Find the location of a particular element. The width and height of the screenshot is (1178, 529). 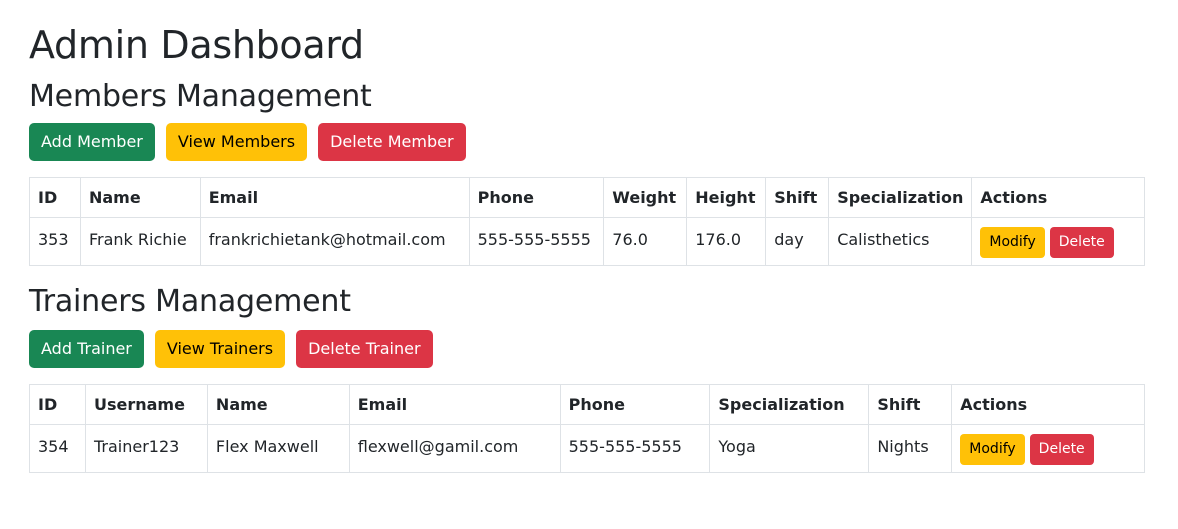

trainers-section-title: Trainers Management is located at coordinates (190, 301).